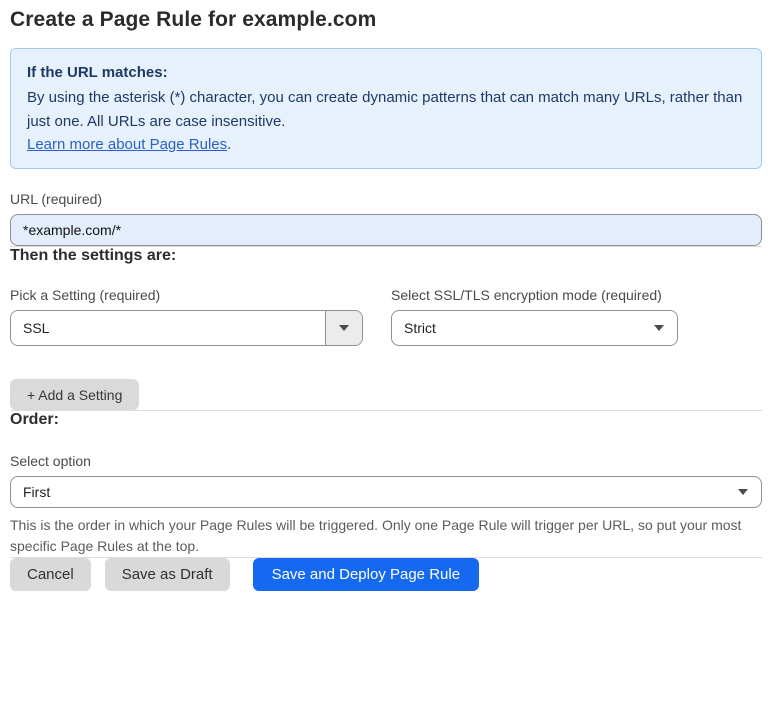 This screenshot has width=772, height=711. I want to click on order-select-label: Select option, so click(50, 461).